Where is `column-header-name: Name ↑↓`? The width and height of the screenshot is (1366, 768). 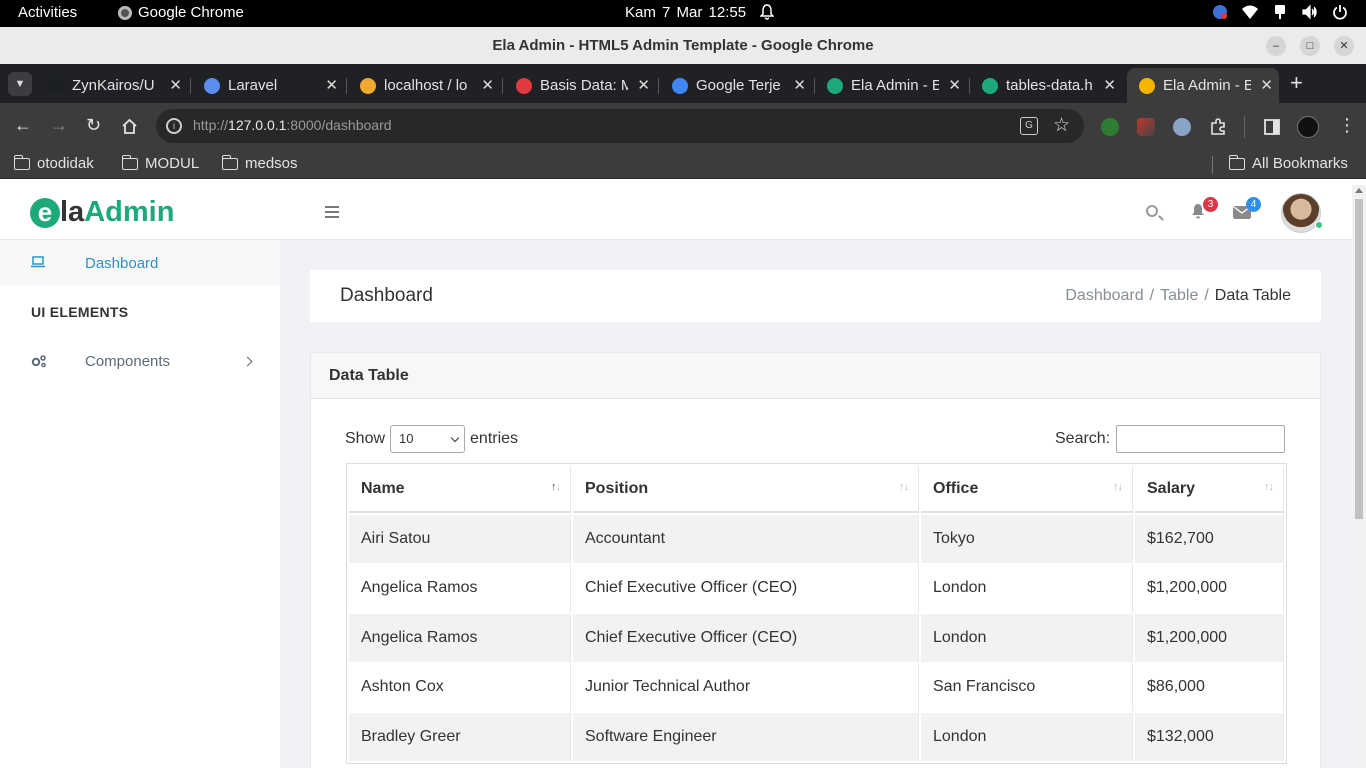 column-header-name: Name ↑↓ is located at coordinates (460, 489).